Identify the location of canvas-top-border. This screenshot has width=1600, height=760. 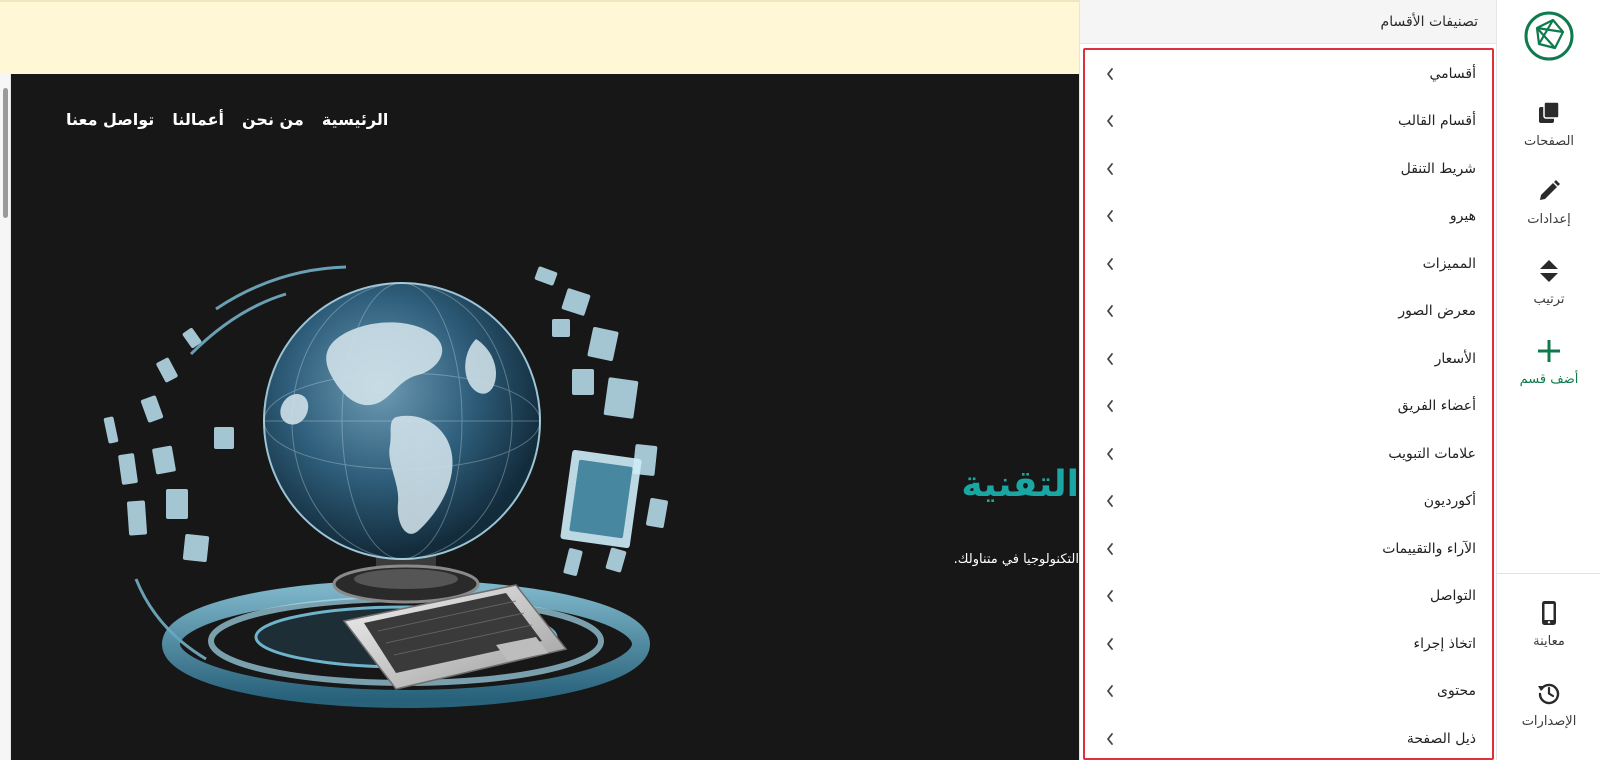
(539, 1).